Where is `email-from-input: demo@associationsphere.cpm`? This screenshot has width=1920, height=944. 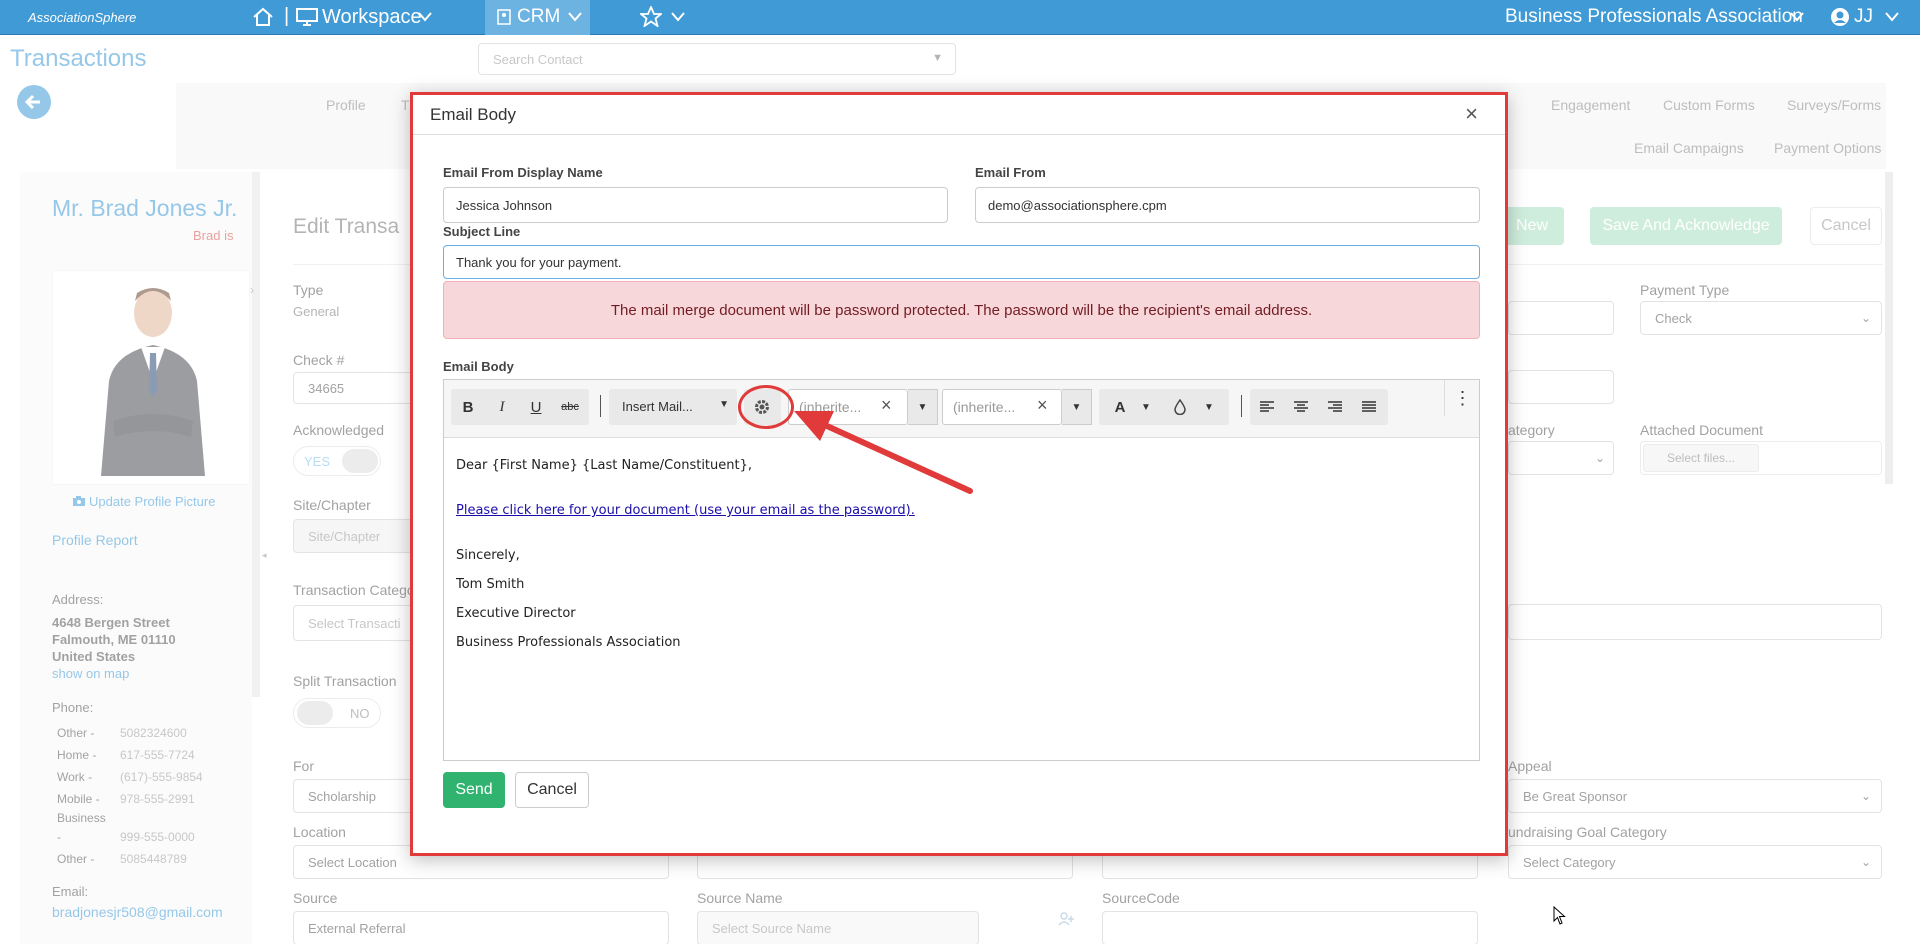 email-from-input: demo@associationsphere.cpm is located at coordinates (1227, 205).